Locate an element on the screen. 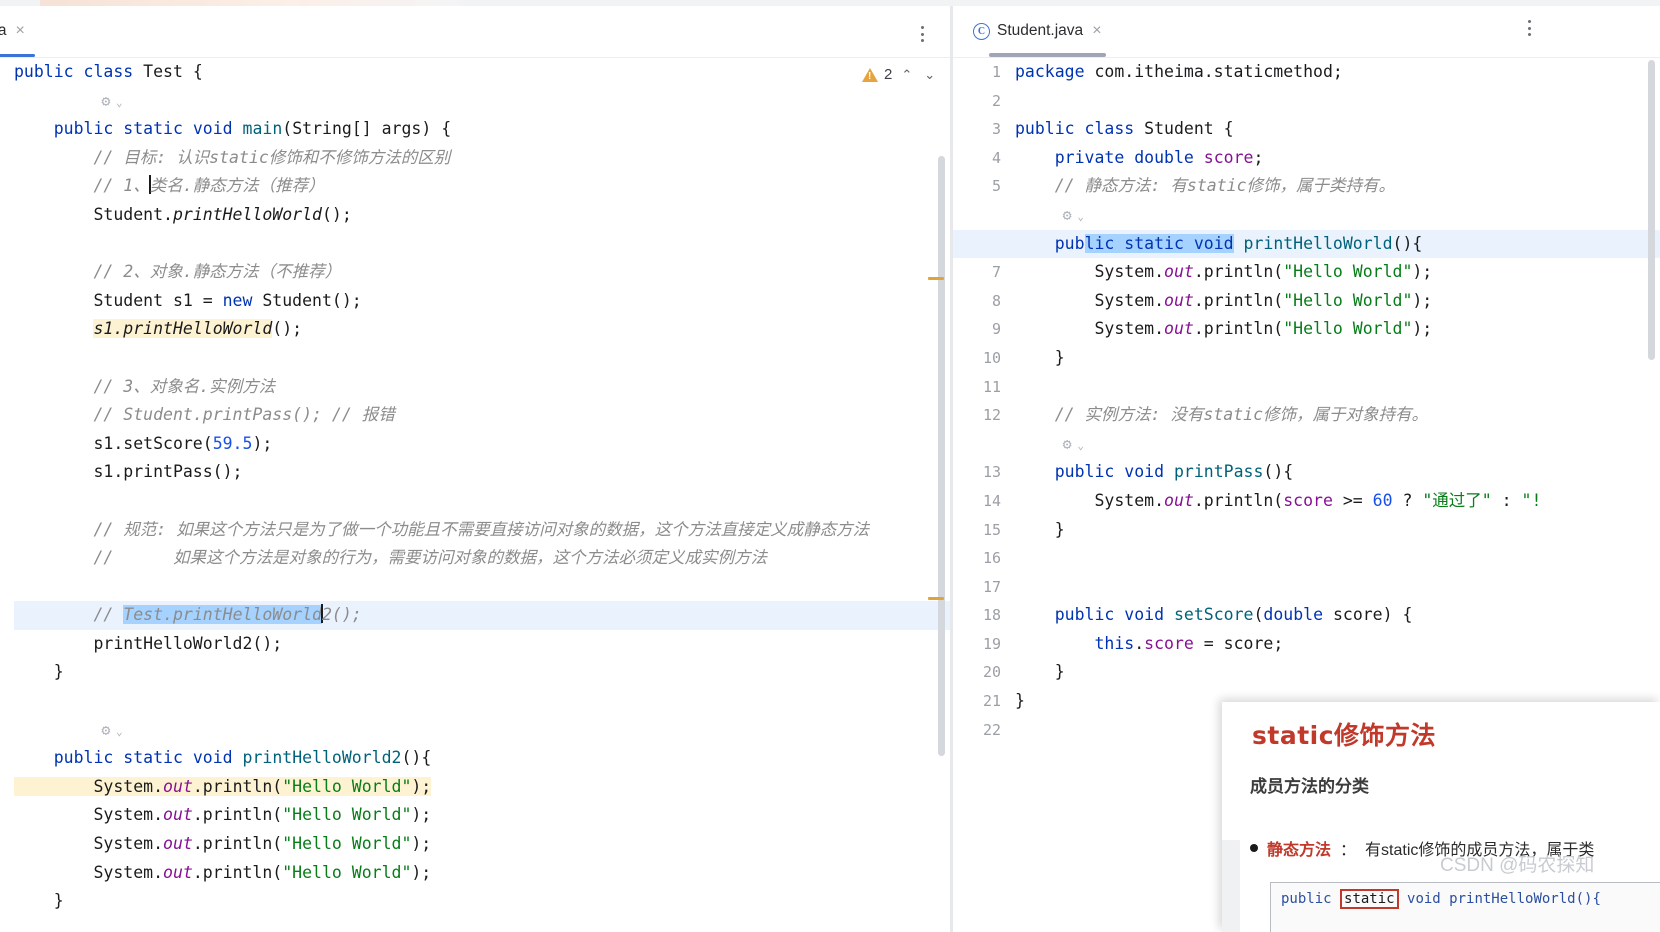 This screenshot has width=1660, height=932. code-line: s1.printHelloWorld(); is located at coordinates (482, 329).